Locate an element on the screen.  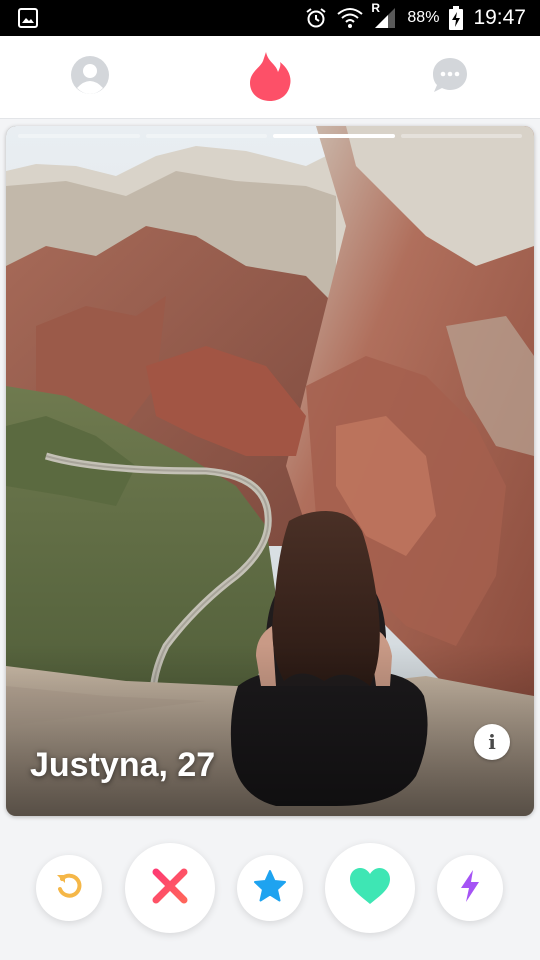
profile-button is located at coordinates (90, 77).